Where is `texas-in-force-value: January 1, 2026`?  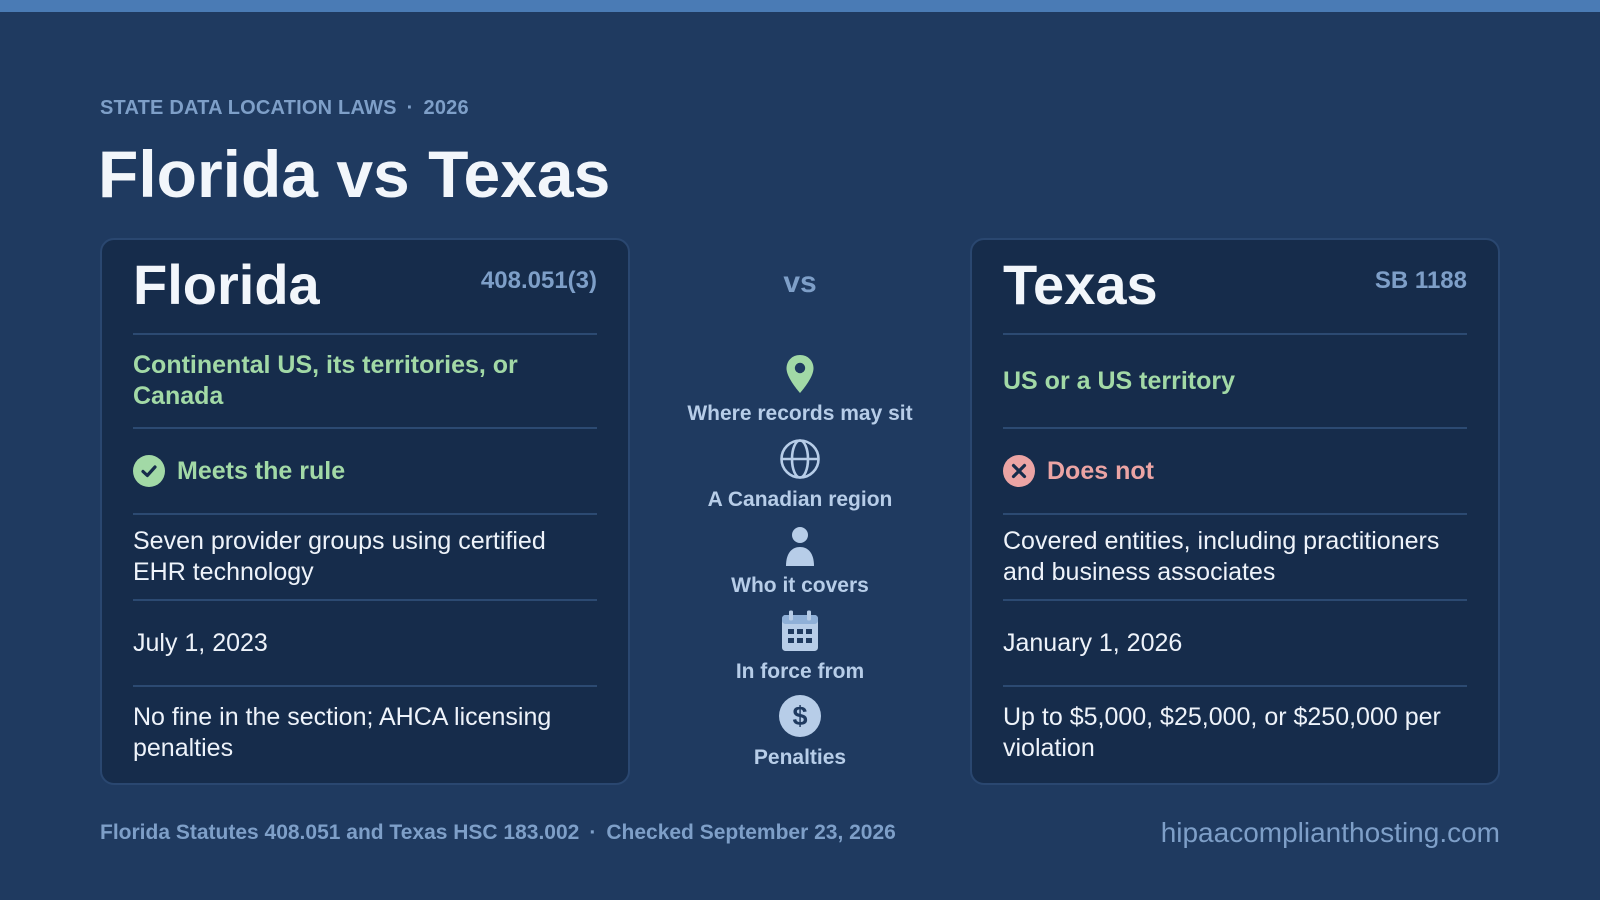
texas-in-force-value: January 1, 2026 is located at coordinates (1093, 642).